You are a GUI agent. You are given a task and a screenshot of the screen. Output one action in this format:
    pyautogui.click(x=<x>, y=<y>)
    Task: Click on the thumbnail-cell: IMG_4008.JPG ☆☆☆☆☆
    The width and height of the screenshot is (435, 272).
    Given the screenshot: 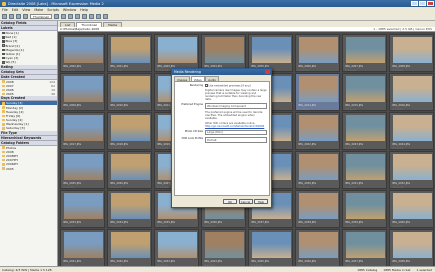 What is the action you would take?
    pyautogui.click(x=411, y=53)
    